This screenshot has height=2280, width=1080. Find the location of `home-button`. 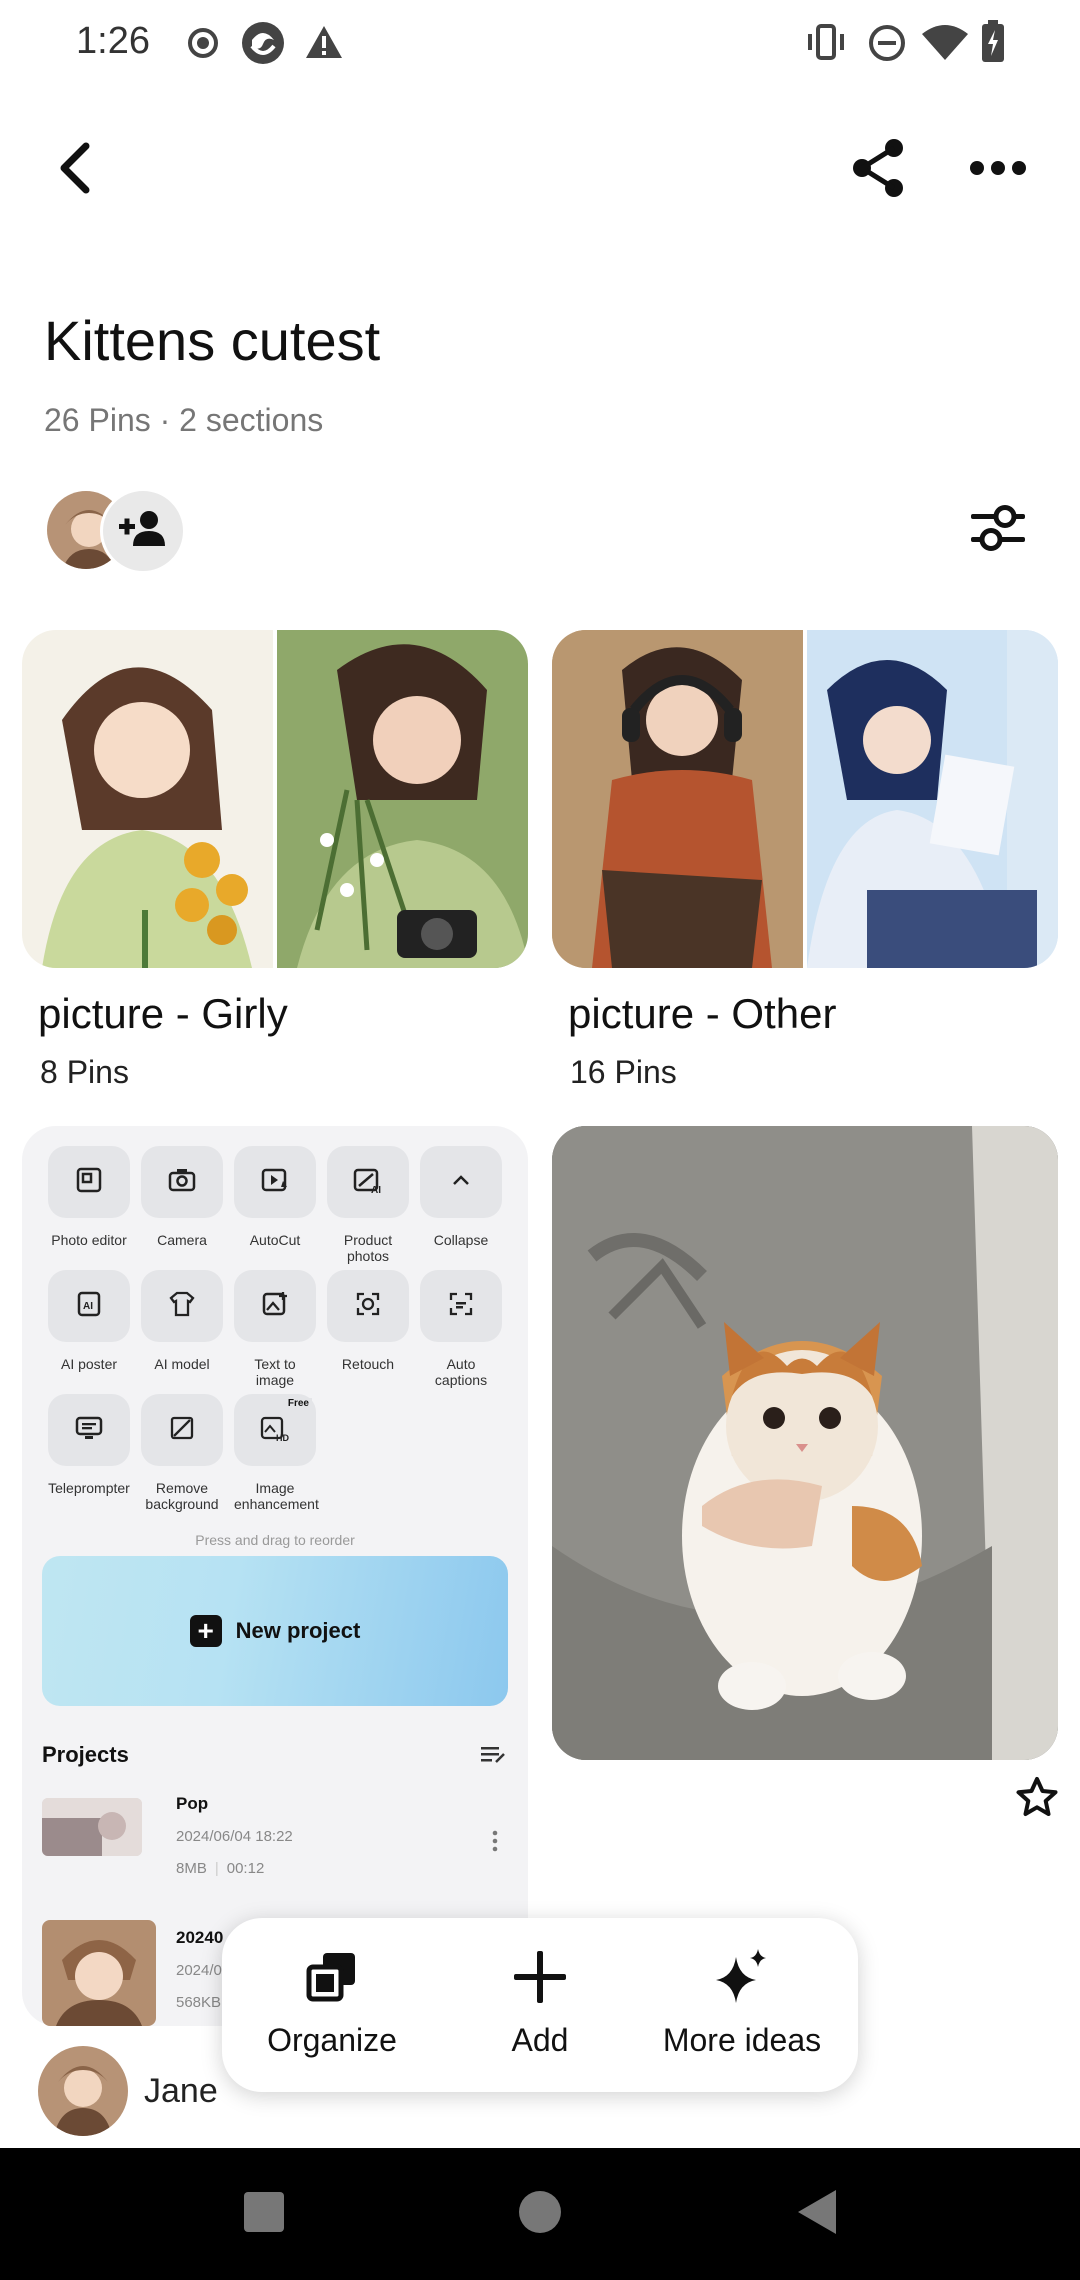

home-button is located at coordinates (540, 2214).